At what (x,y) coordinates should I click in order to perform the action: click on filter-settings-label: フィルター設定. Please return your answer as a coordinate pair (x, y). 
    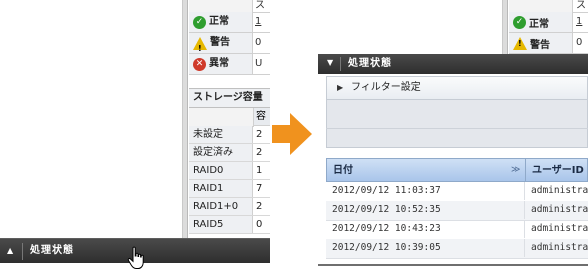
    Looking at the image, I should click on (386, 87).